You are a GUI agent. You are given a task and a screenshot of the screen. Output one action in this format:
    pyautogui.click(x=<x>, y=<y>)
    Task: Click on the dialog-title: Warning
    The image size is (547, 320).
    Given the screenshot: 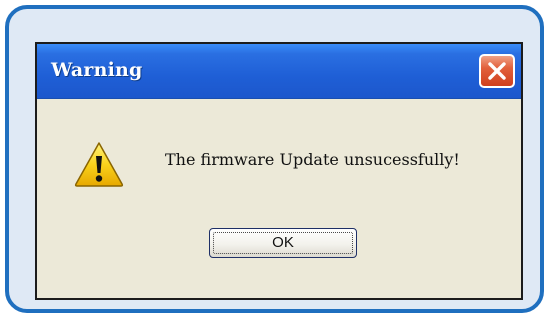 What is the action you would take?
    pyautogui.click(x=97, y=70)
    